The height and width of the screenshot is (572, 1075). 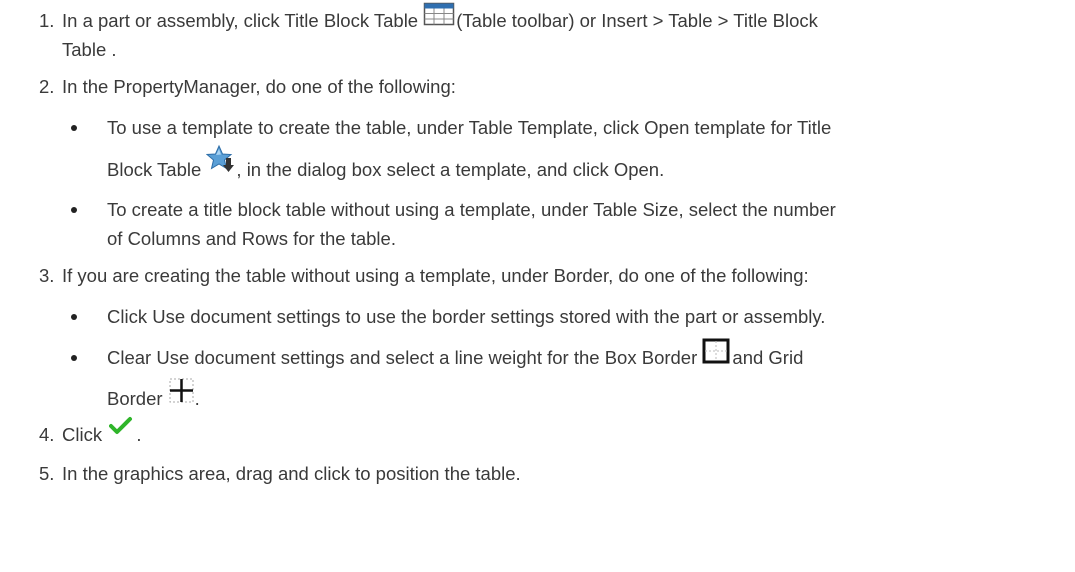 What do you see at coordinates (768, 357) in the screenshot?
I see `bullet-text-after: and Grid` at bounding box center [768, 357].